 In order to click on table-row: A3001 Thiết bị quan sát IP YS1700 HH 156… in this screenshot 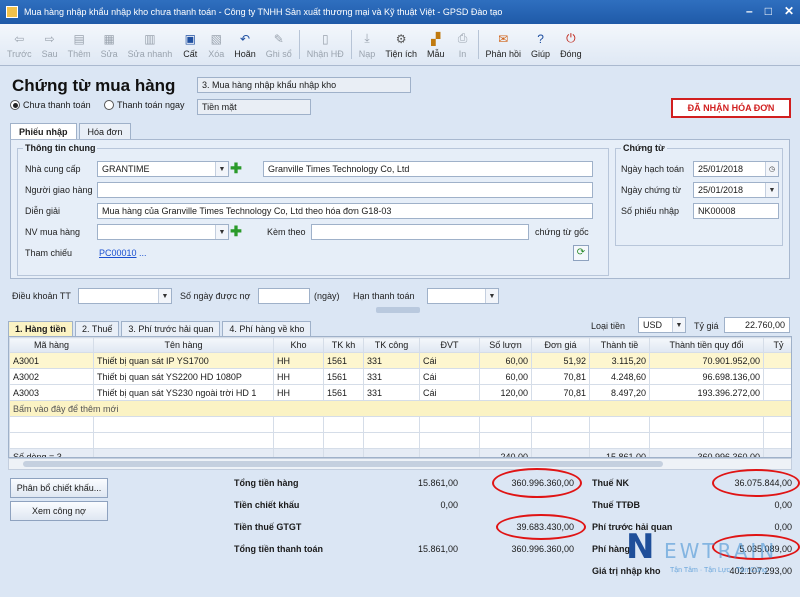, I will do `click(400, 360)`.